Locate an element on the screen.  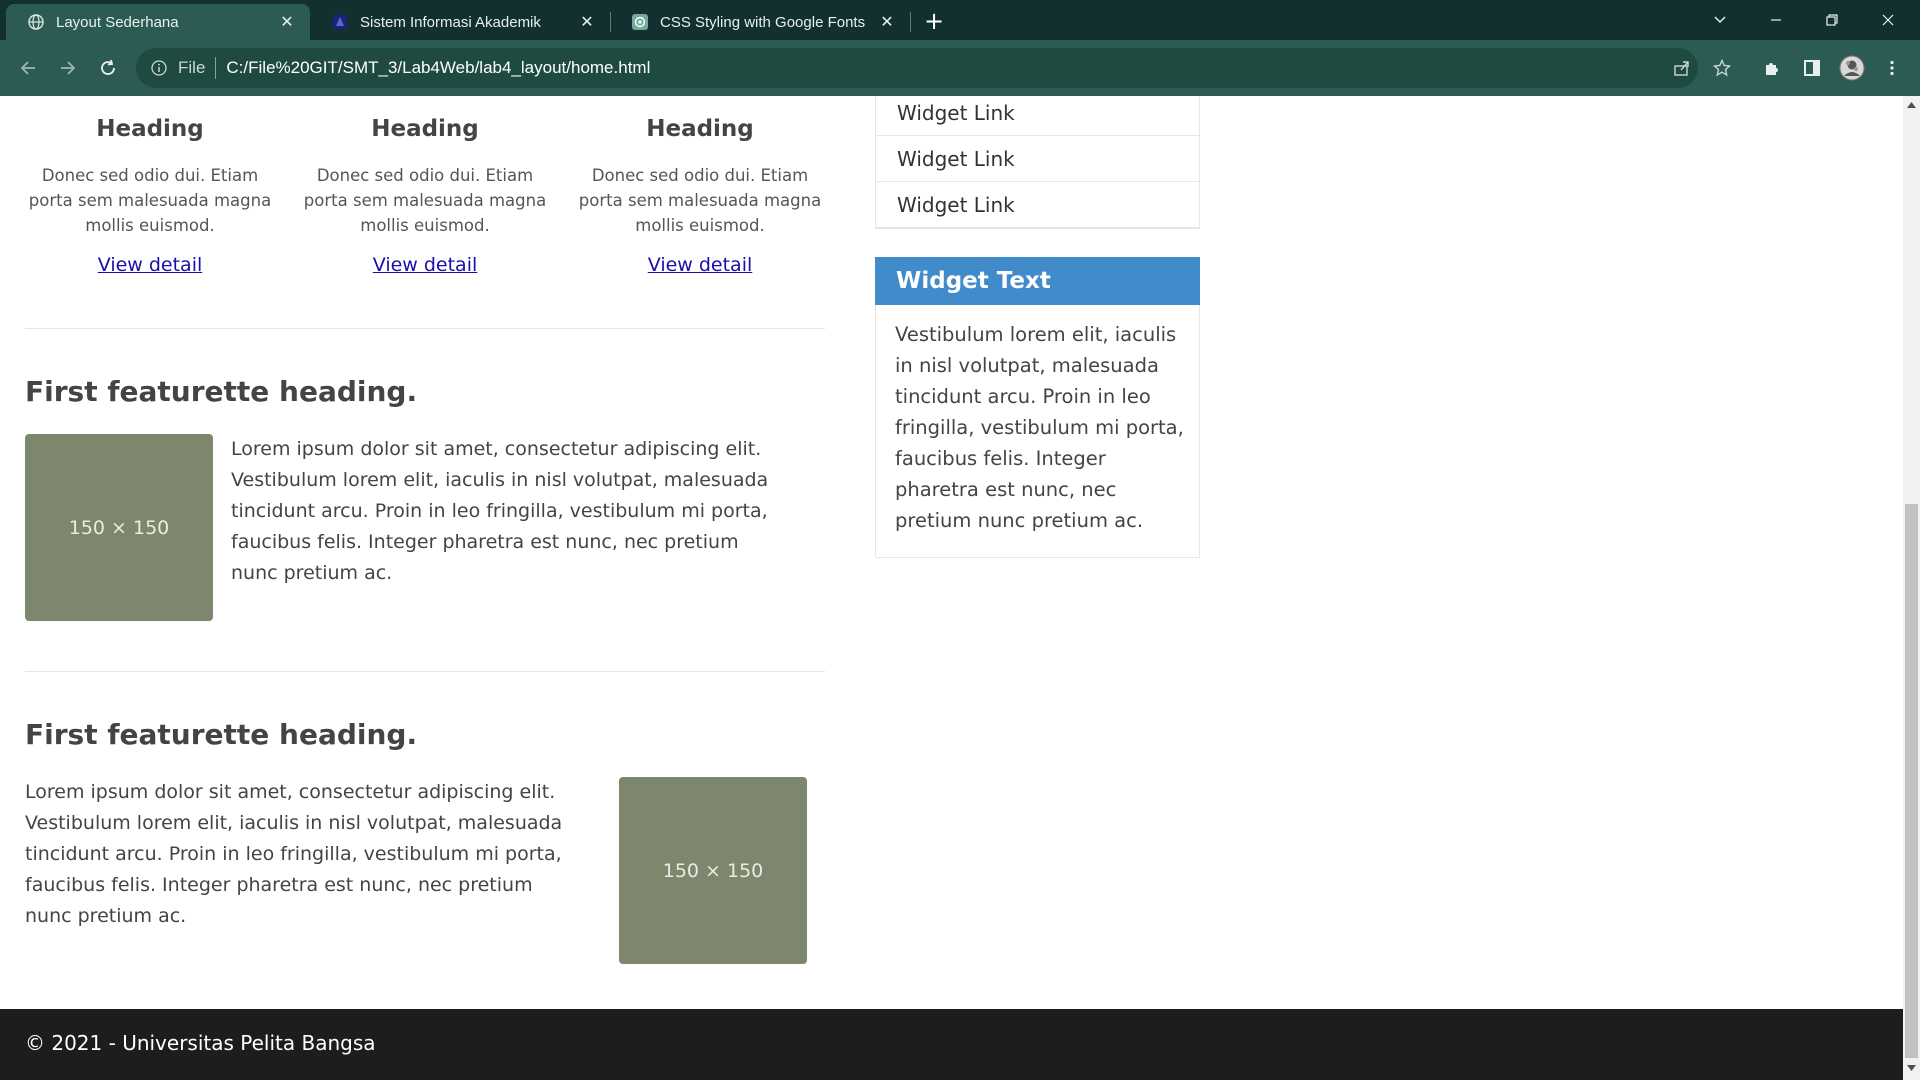
tab-label: Sistem Informasi Akademik is located at coordinates (450, 22).